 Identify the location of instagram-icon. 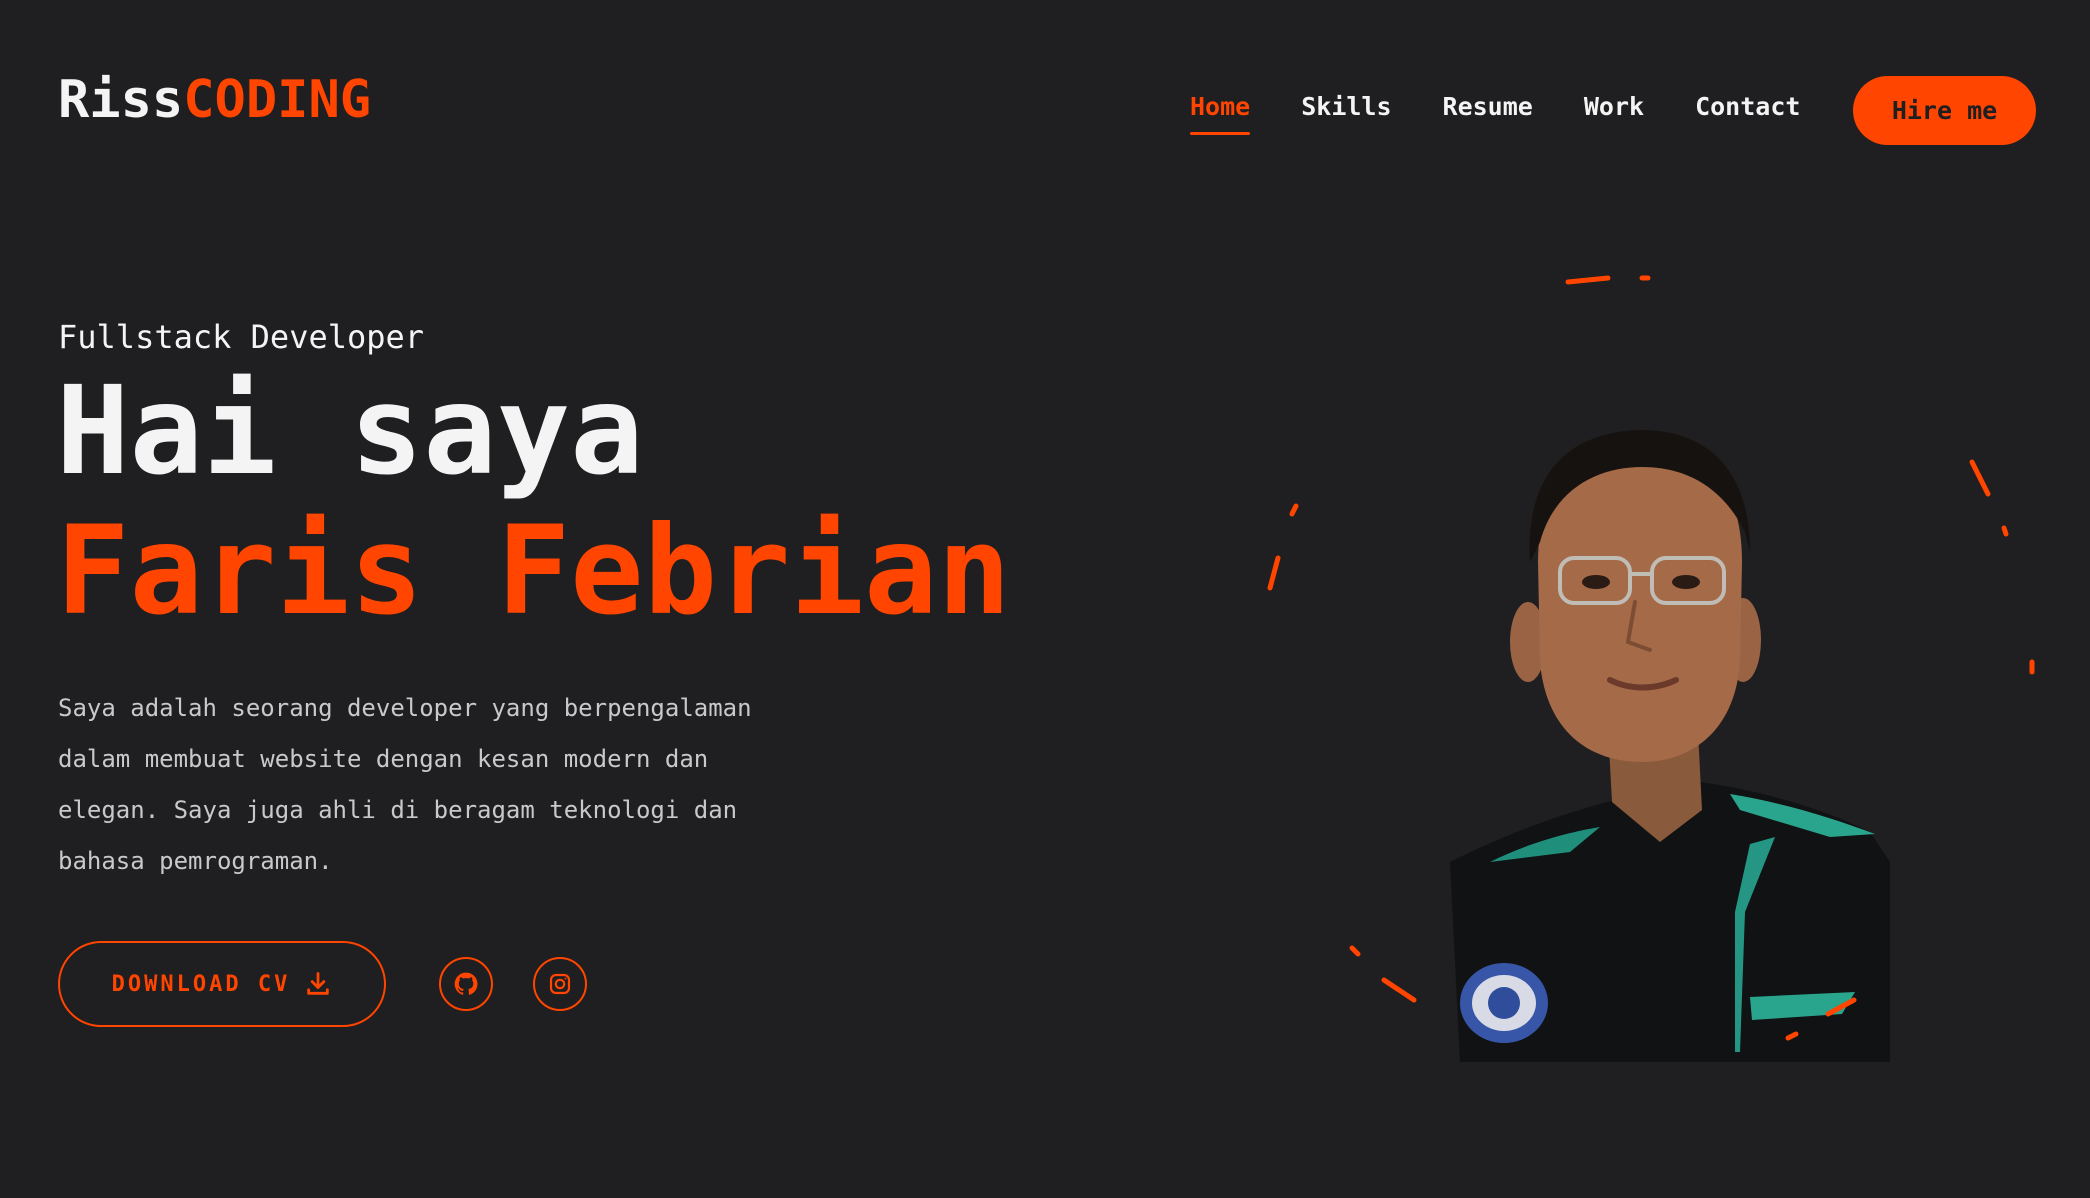
(560, 984).